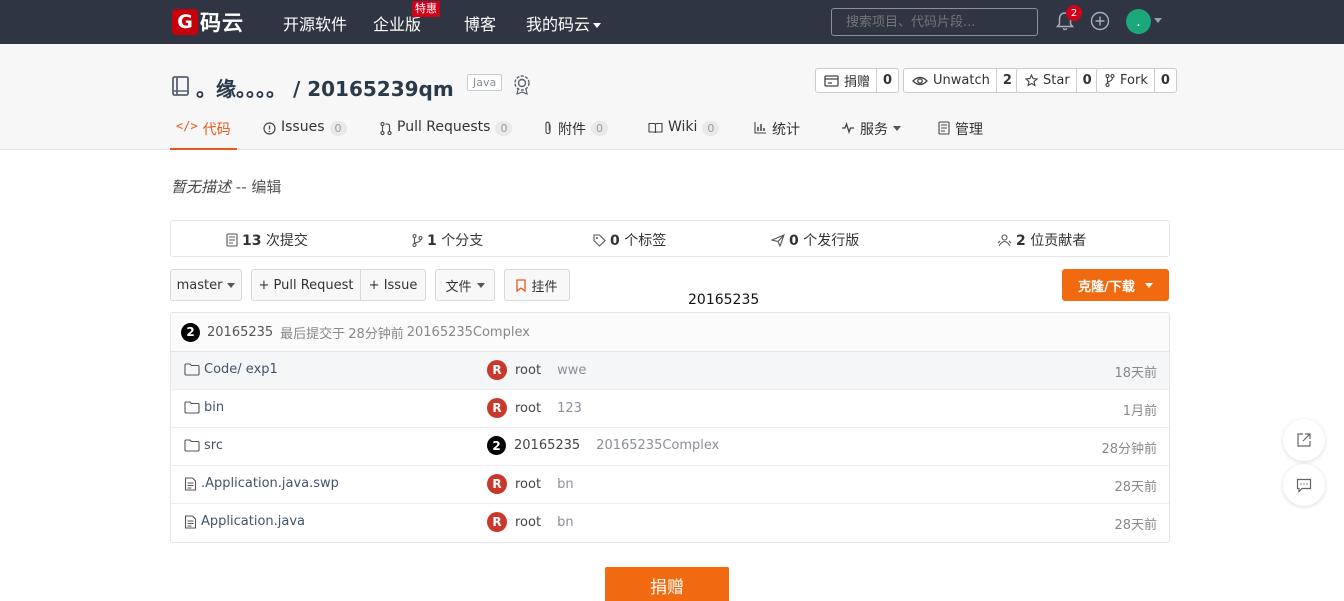  What do you see at coordinates (180, 86) in the screenshot?
I see `repo-book-icon` at bounding box center [180, 86].